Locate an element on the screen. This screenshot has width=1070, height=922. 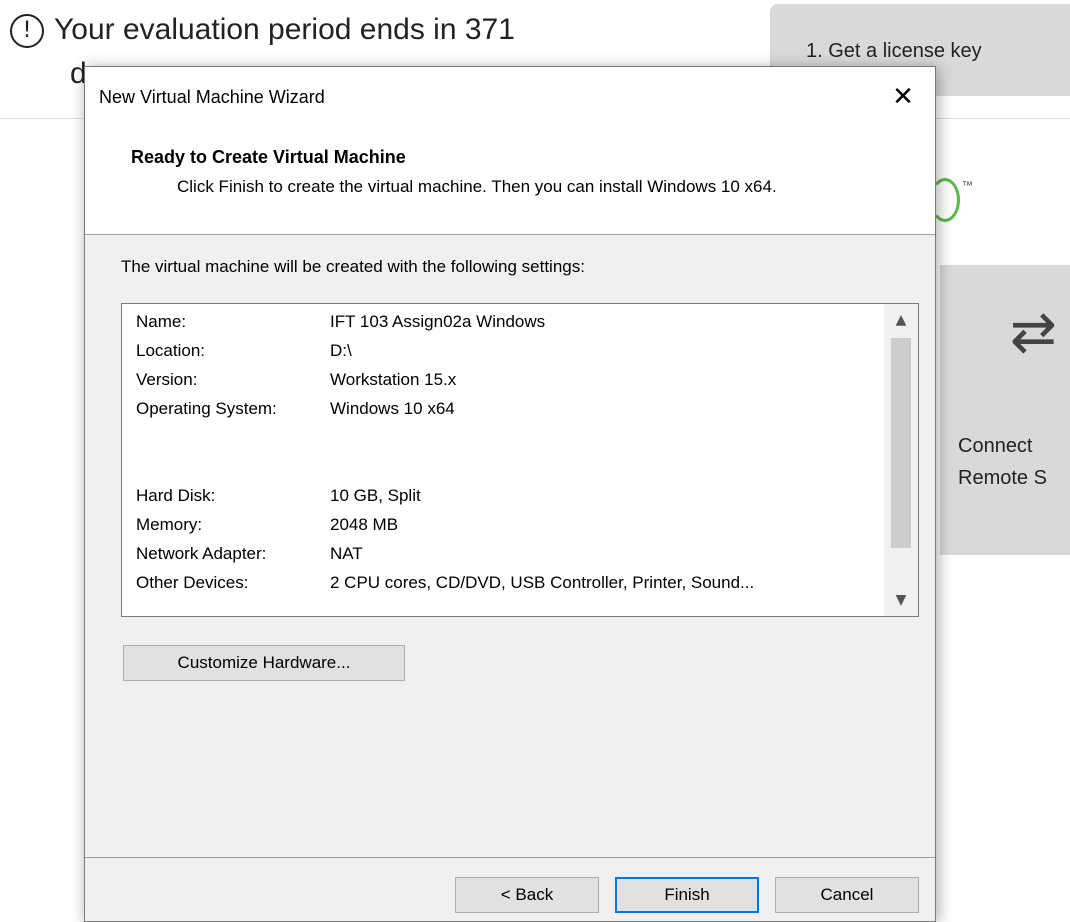
settings-scrollbar: ▲ ▼ is located at coordinates (901, 460).